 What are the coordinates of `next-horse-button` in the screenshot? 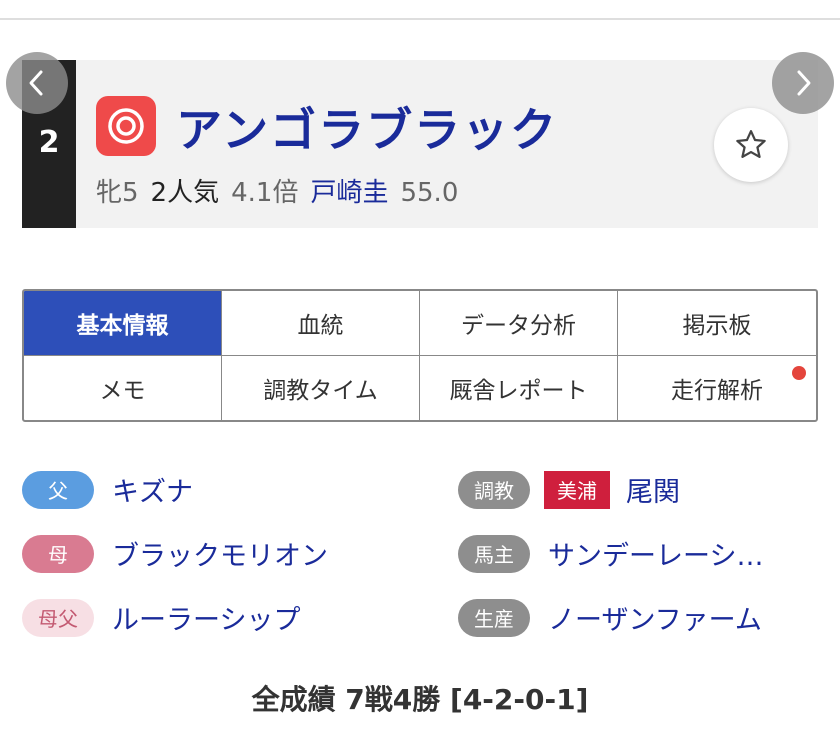 It's located at (803, 83).